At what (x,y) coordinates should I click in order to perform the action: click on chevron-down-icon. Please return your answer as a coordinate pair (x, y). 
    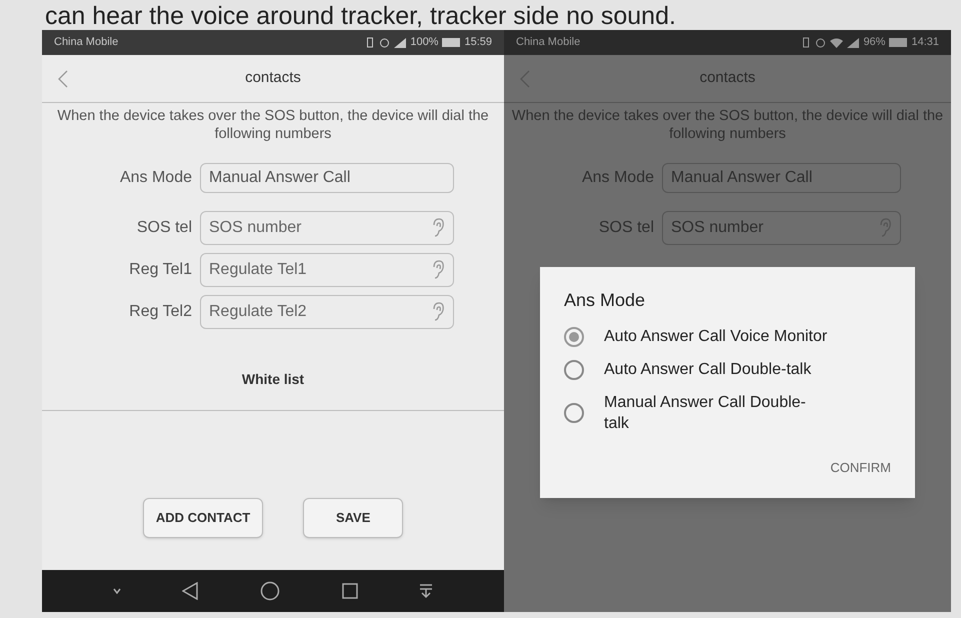
    Looking at the image, I should click on (116, 591).